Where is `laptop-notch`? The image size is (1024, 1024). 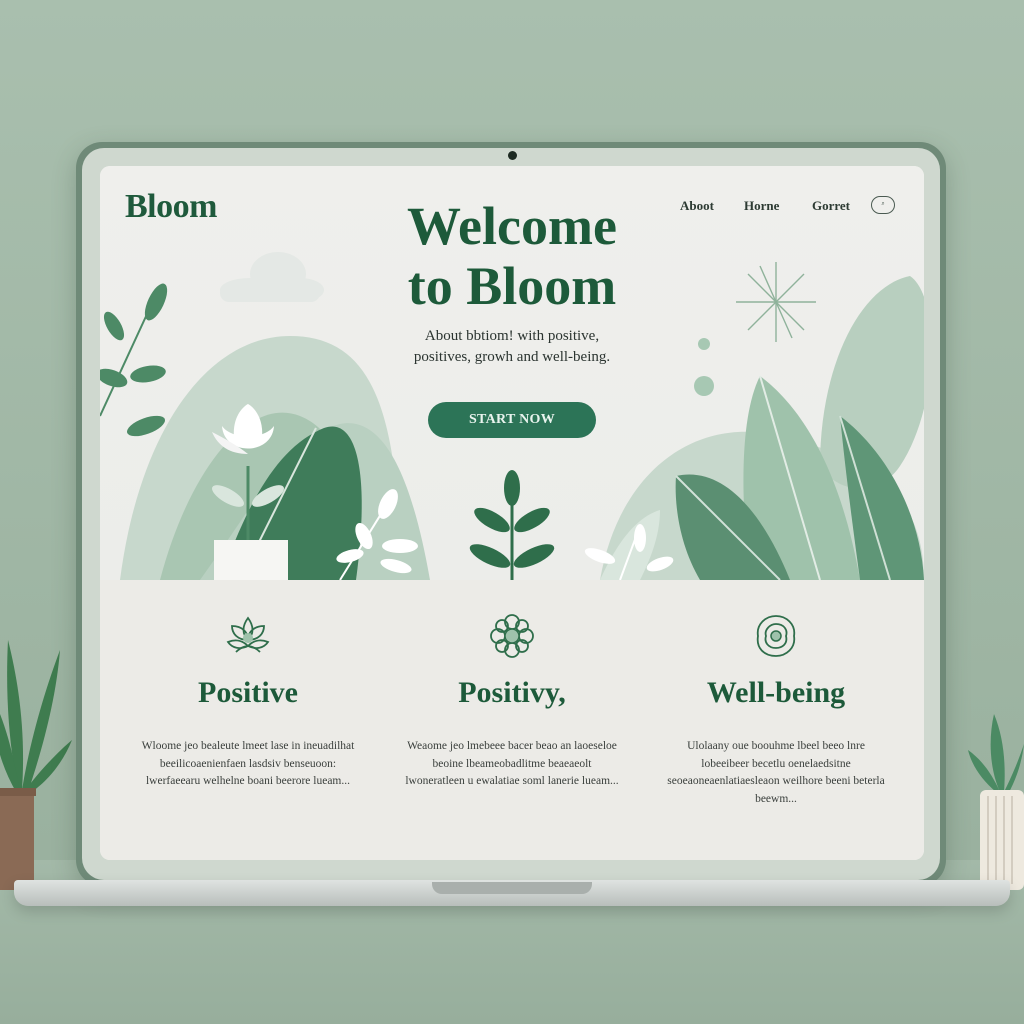
laptop-notch is located at coordinates (512, 888).